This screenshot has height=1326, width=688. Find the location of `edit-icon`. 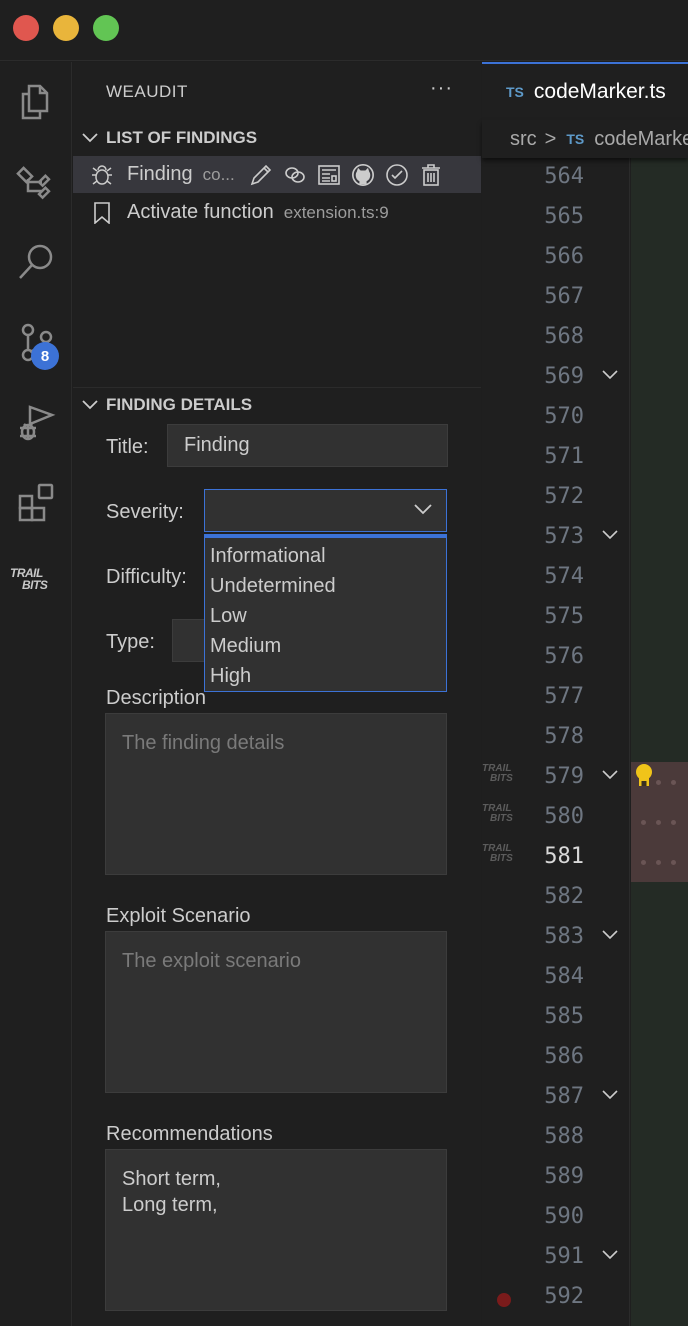

edit-icon is located at coordinates (261, 175).